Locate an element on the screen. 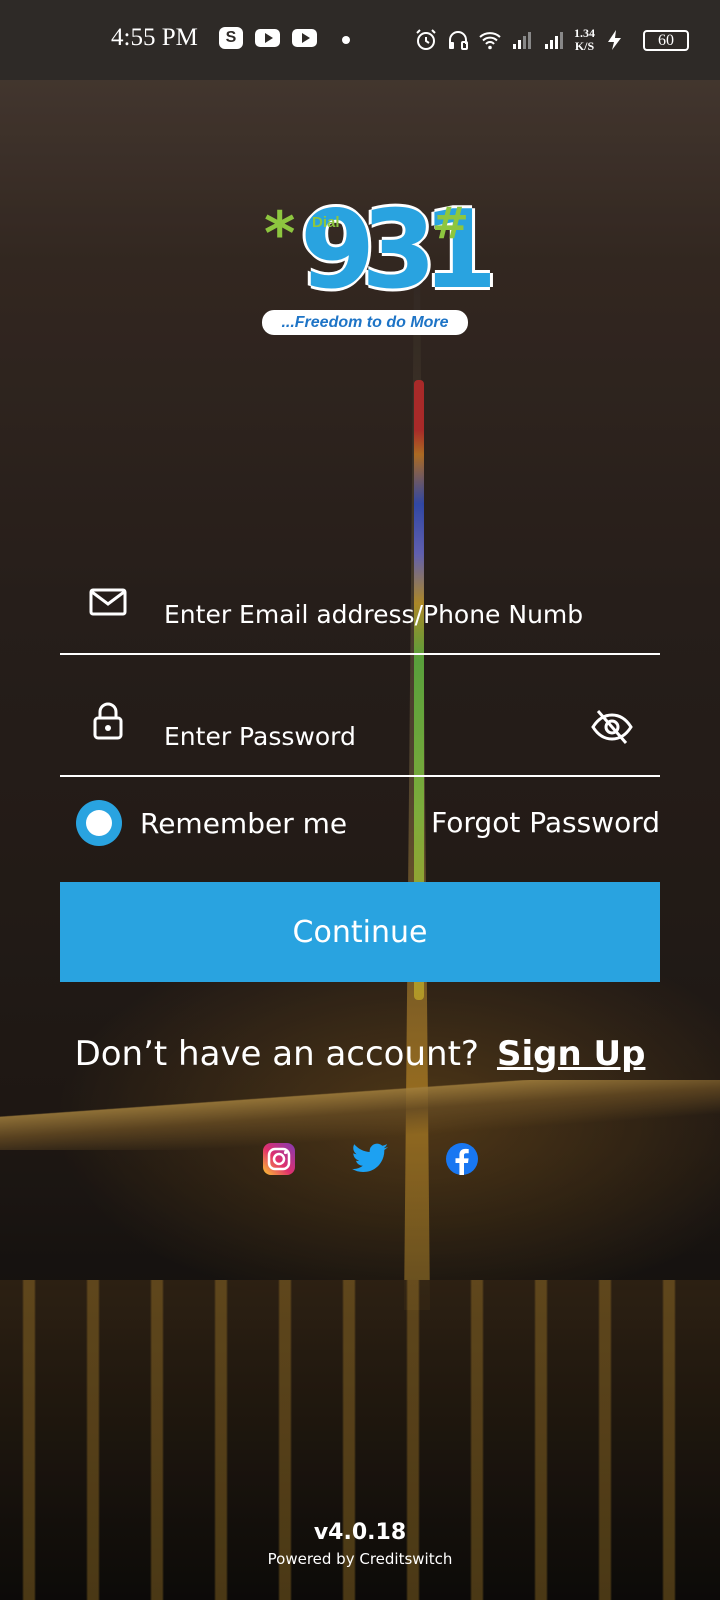 The height and width of the screenshot is (1600, 720). logo-tagline: ...Freedom to do More is located at coordinates (365, 322).